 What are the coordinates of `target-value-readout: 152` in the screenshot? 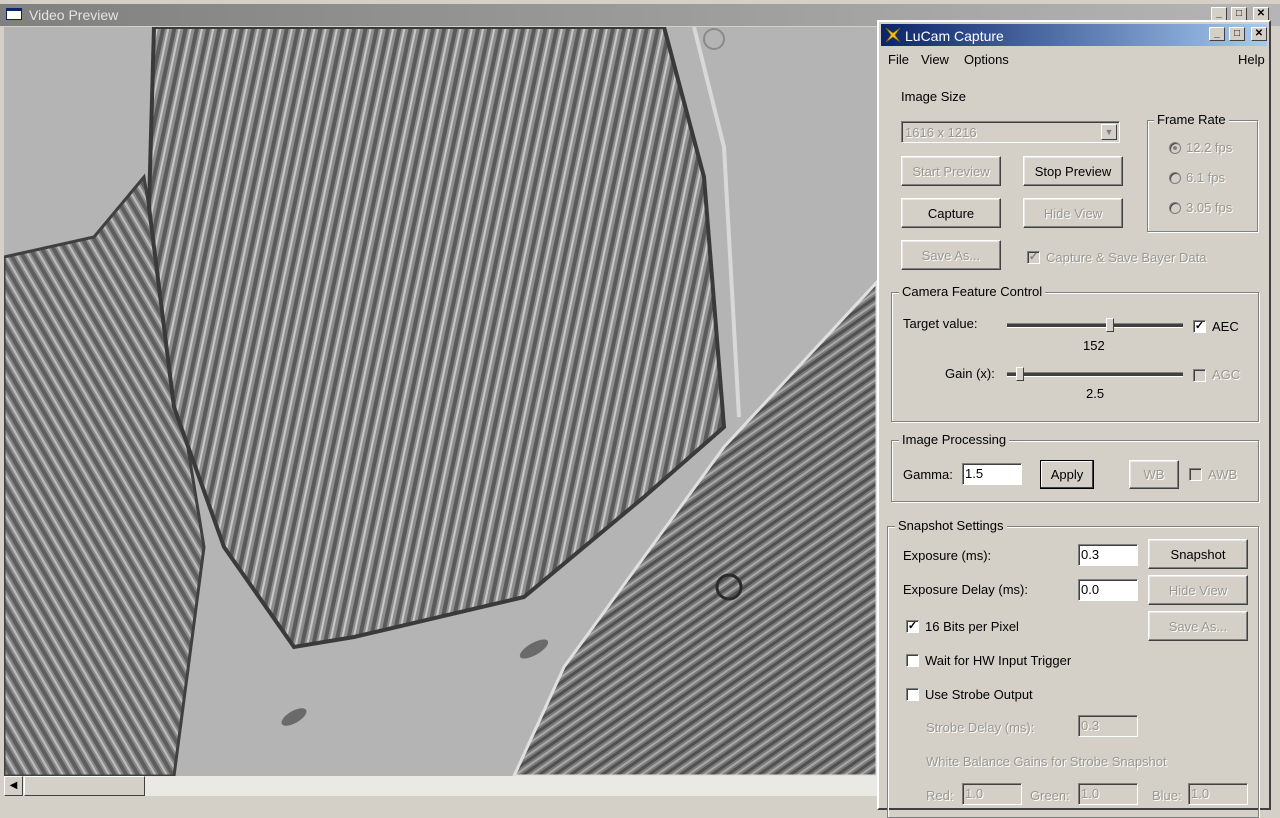 It's located at (1094, 345).